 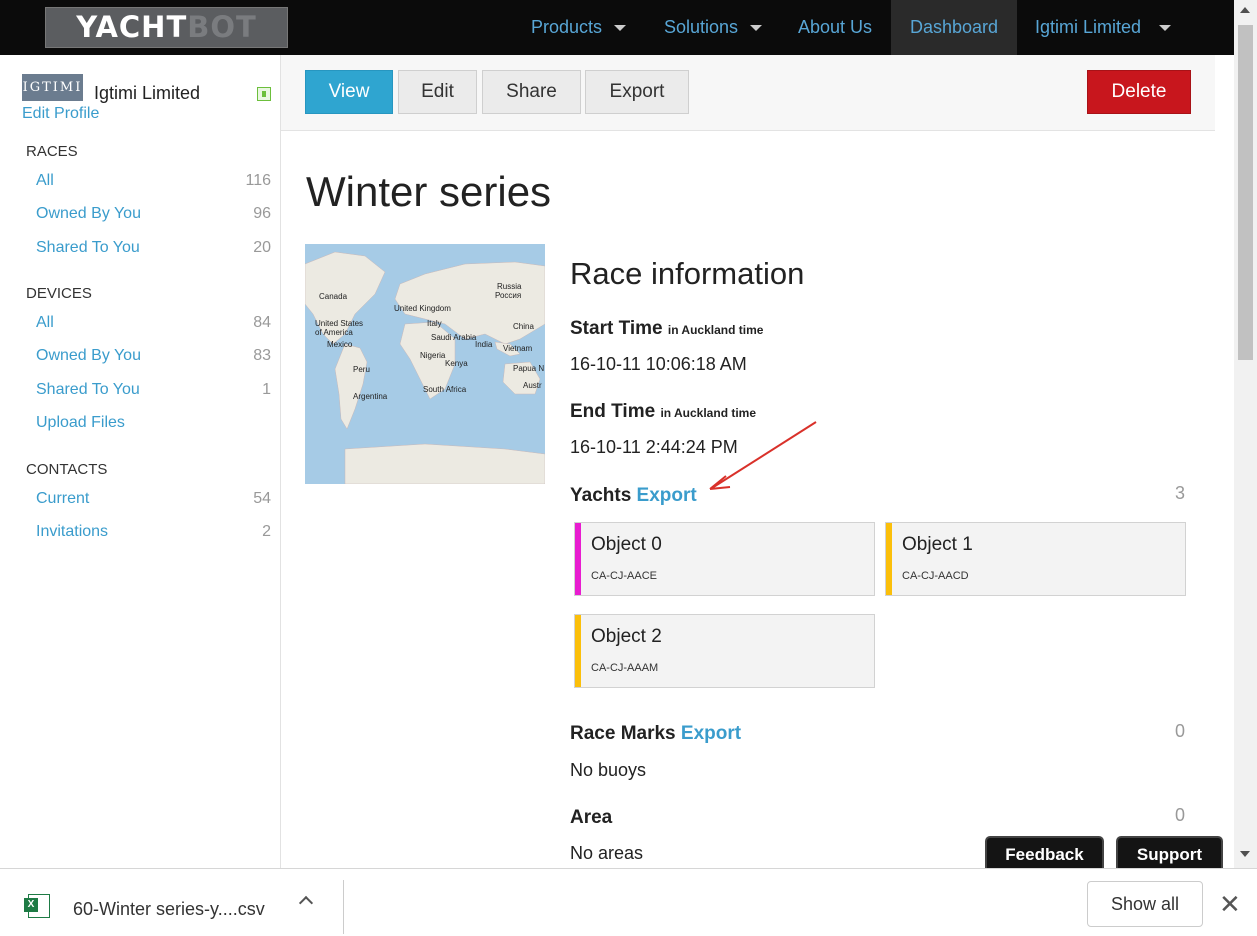 What do you see at coordinates (306, 903) in the screenshot?
I see `chevron-up-icon` at bounding box center [306, 903].